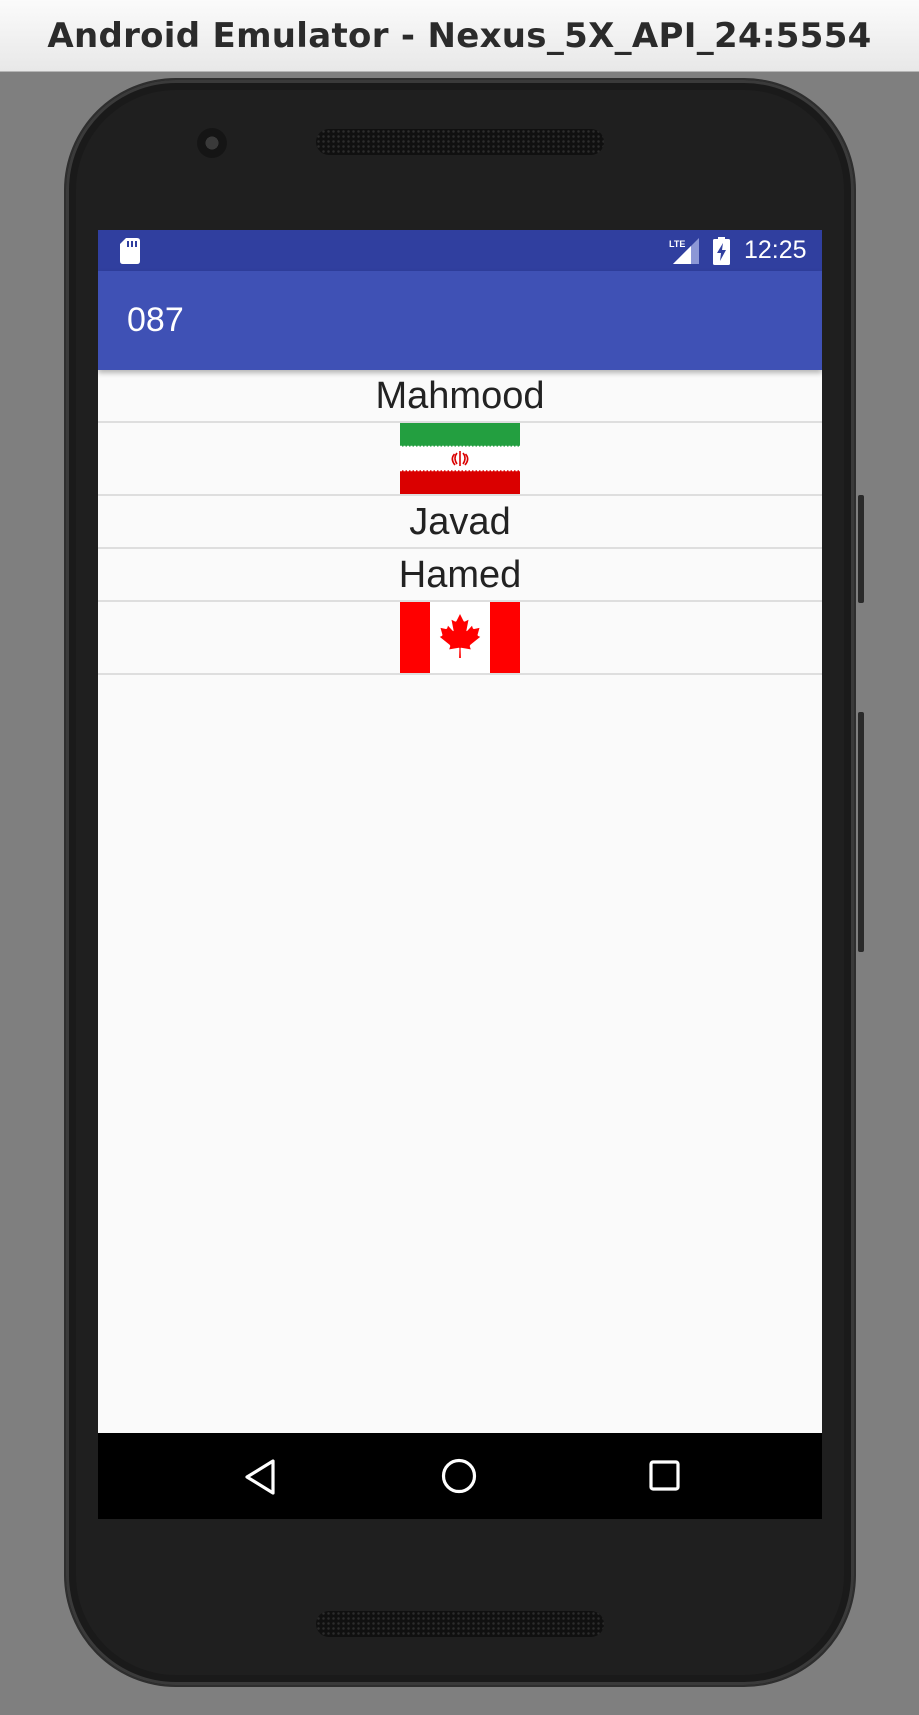  What do you see at coordinates (775, 250) in the screenshot?
I see `status-clock: 12:25` at bounding box center [775, 250].